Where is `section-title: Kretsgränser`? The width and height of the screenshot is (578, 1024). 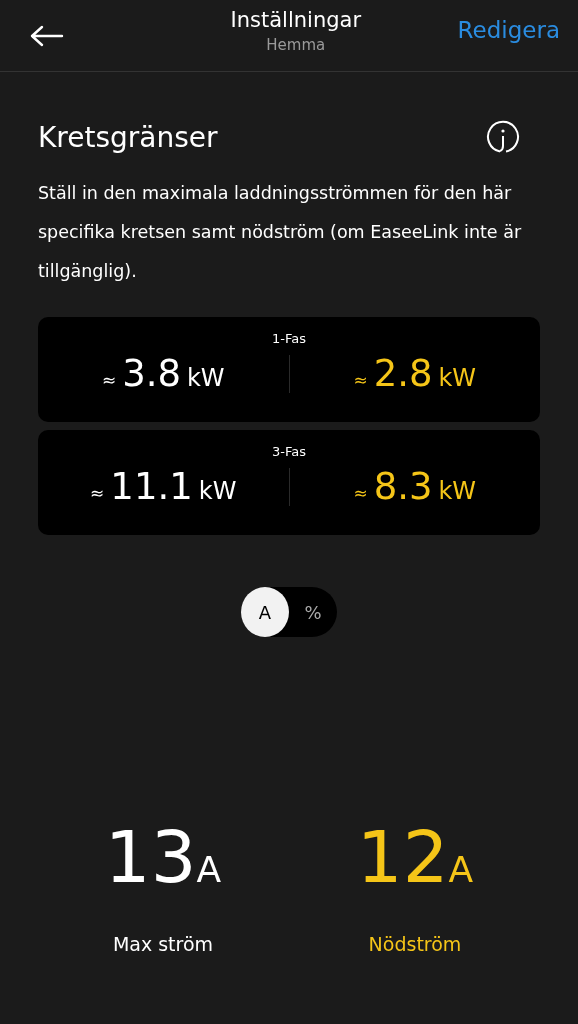
section-title: Kretsgränser is located at coordinates (128, 137).